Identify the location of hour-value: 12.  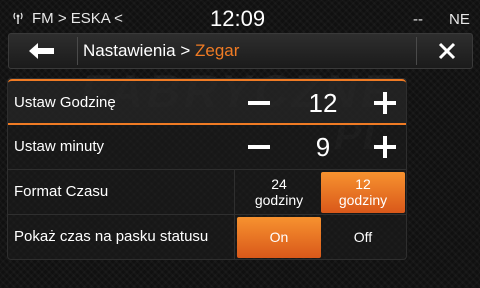
(323, 103).